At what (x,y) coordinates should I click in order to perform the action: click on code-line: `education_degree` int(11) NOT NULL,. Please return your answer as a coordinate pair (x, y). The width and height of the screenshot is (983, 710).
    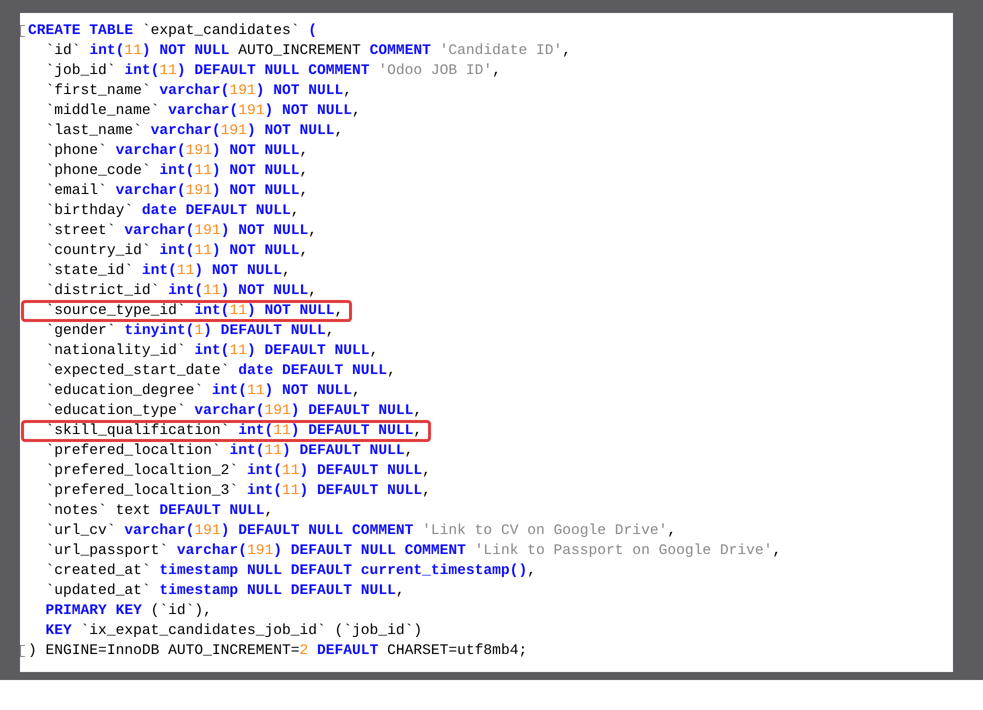
    Looking at the image, I should click on (202, 391).